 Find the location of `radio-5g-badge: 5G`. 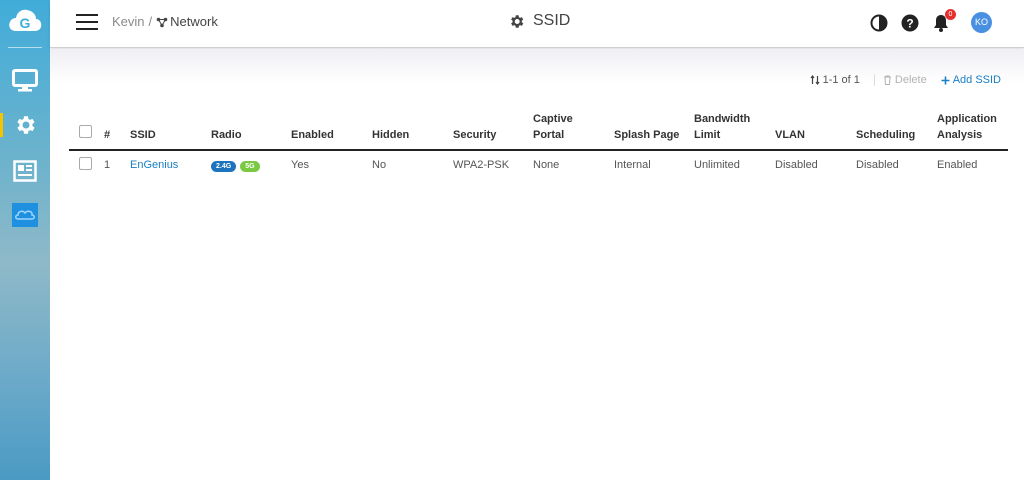

radio-5g-badge: 5G is located at coordinates (250, 166).